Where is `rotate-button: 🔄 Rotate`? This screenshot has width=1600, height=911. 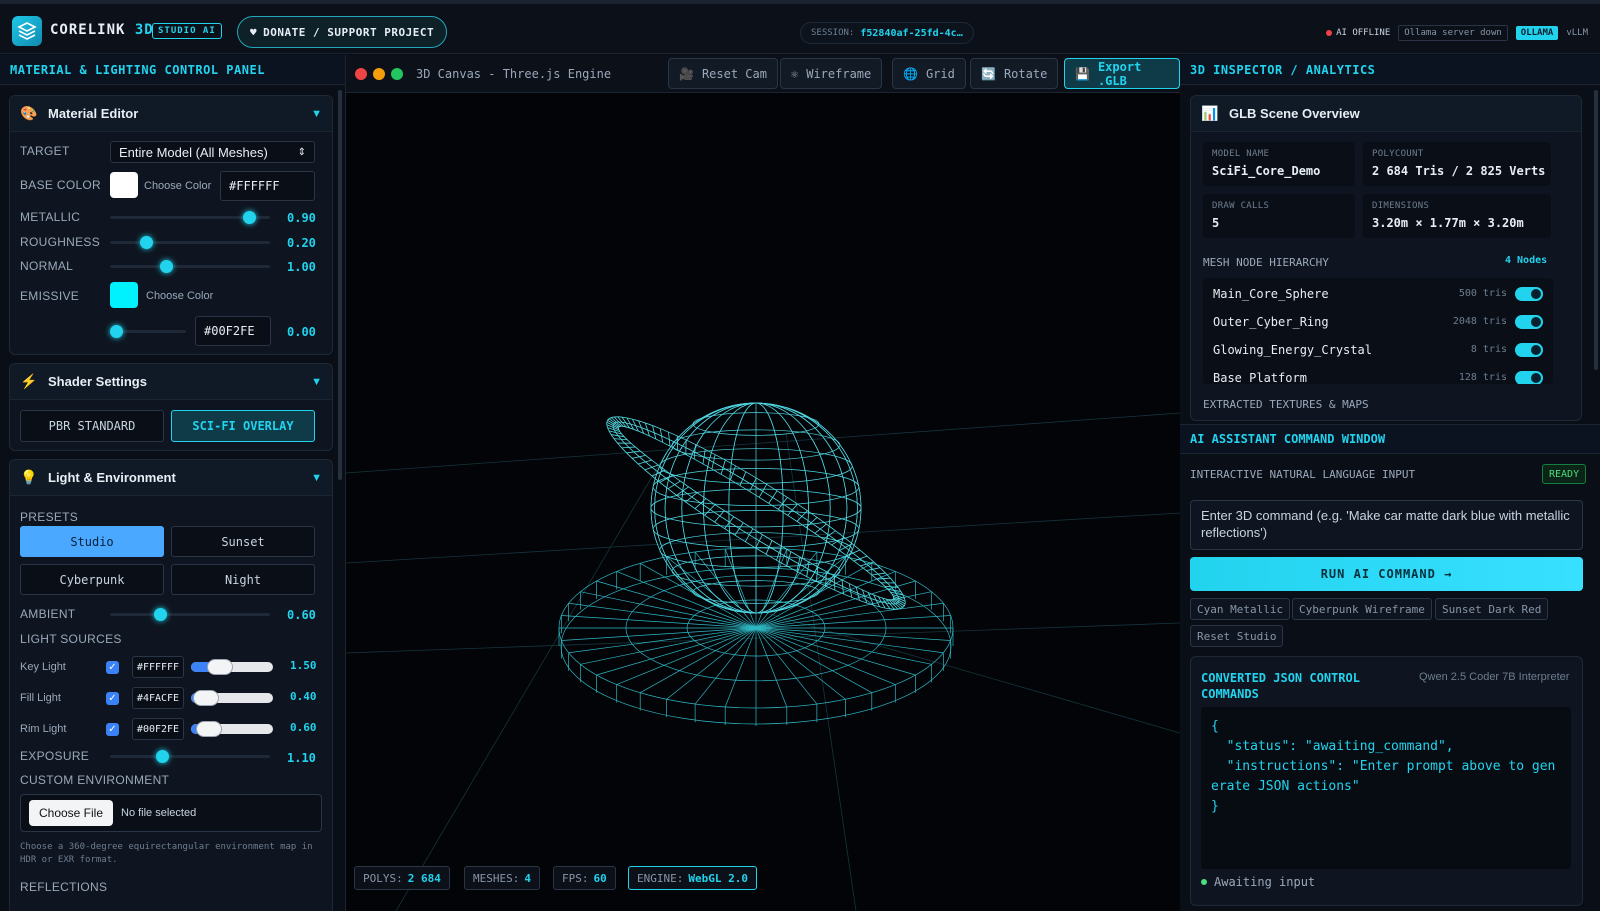
rotate-button: 🔄 Rotate is located at coordinates (1014, 73).